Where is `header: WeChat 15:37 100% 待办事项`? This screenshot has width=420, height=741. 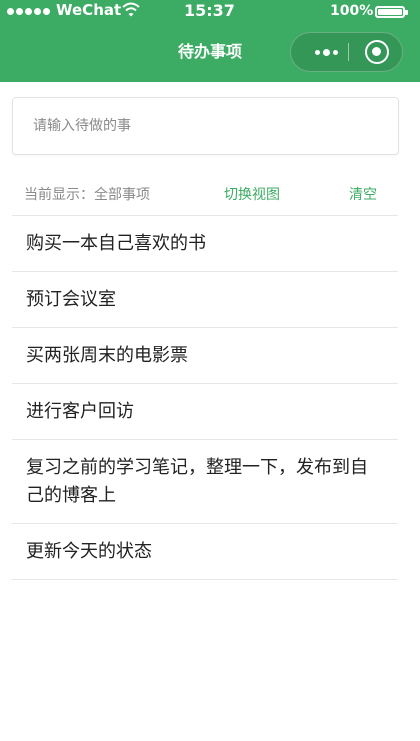
header: WeChat 15:37 100% 待办事项 is located at coordinates (210, 41).